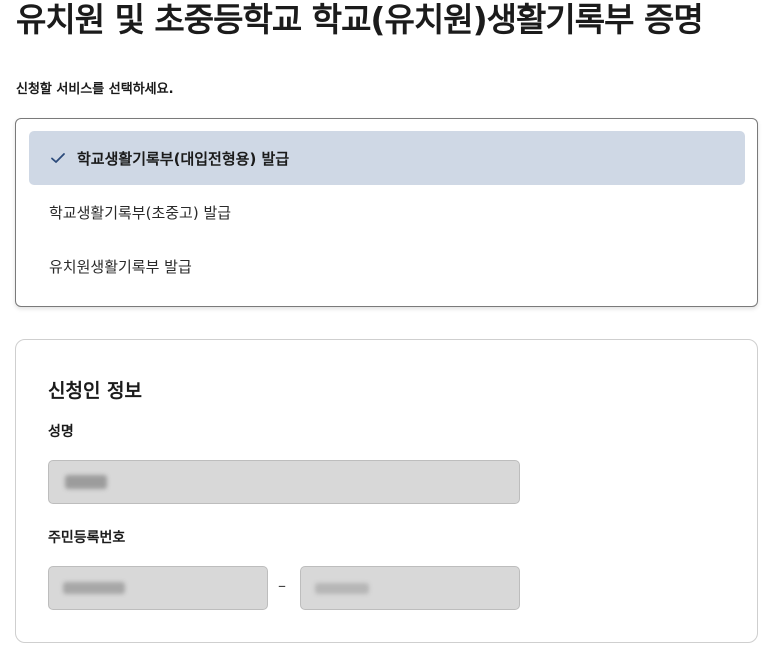 The height and width of the screenshot is (654, 768). I want to click on service-option-kindergarten-record: 유치원생활기록부 발급, so click(387, 266).